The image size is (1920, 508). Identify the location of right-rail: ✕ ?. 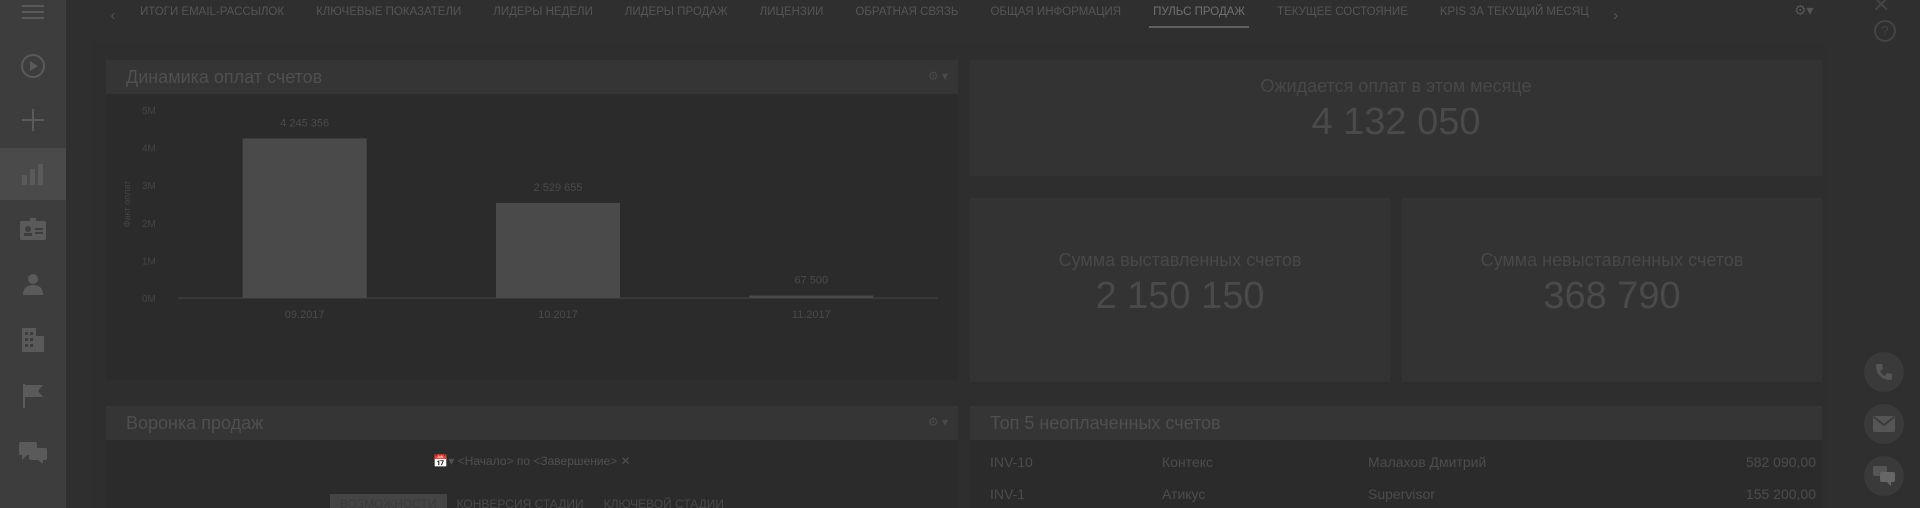
(1886, 254).